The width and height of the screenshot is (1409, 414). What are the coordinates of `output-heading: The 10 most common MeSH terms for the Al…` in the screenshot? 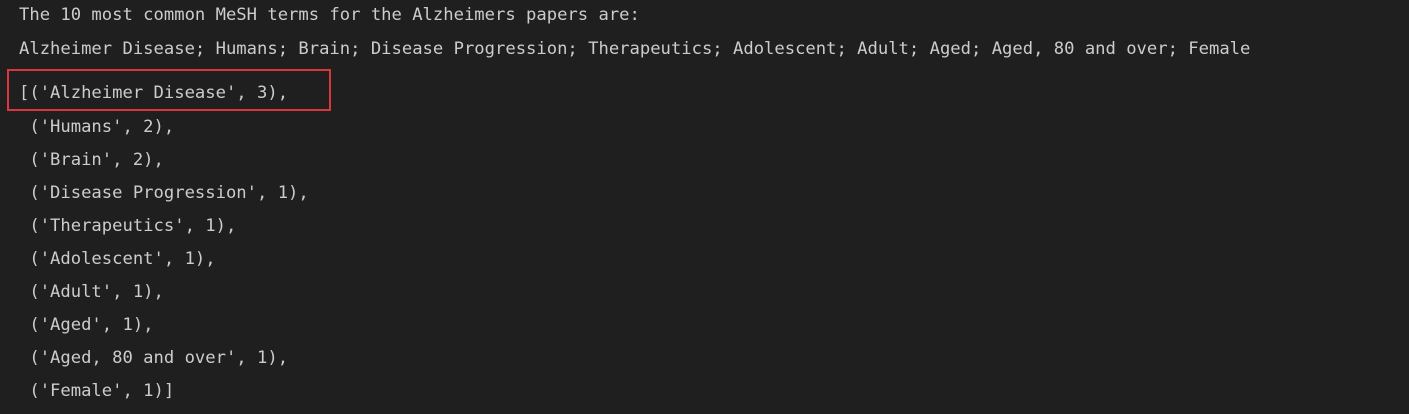 It's located at (329, 15).